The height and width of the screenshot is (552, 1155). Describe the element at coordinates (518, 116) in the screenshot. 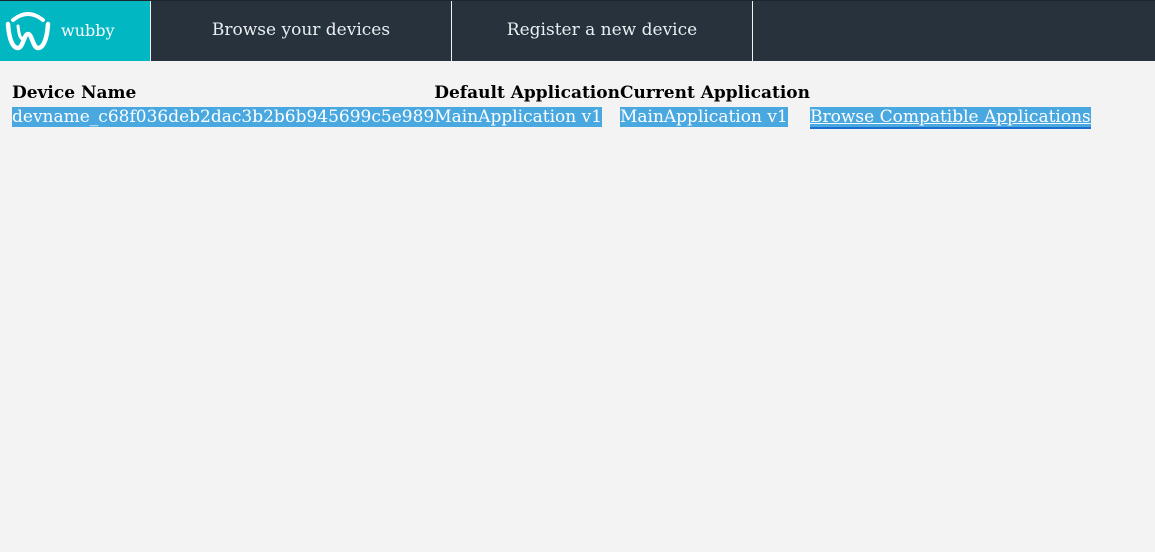

I see `default-application-value: MainApplication v1` at that location.